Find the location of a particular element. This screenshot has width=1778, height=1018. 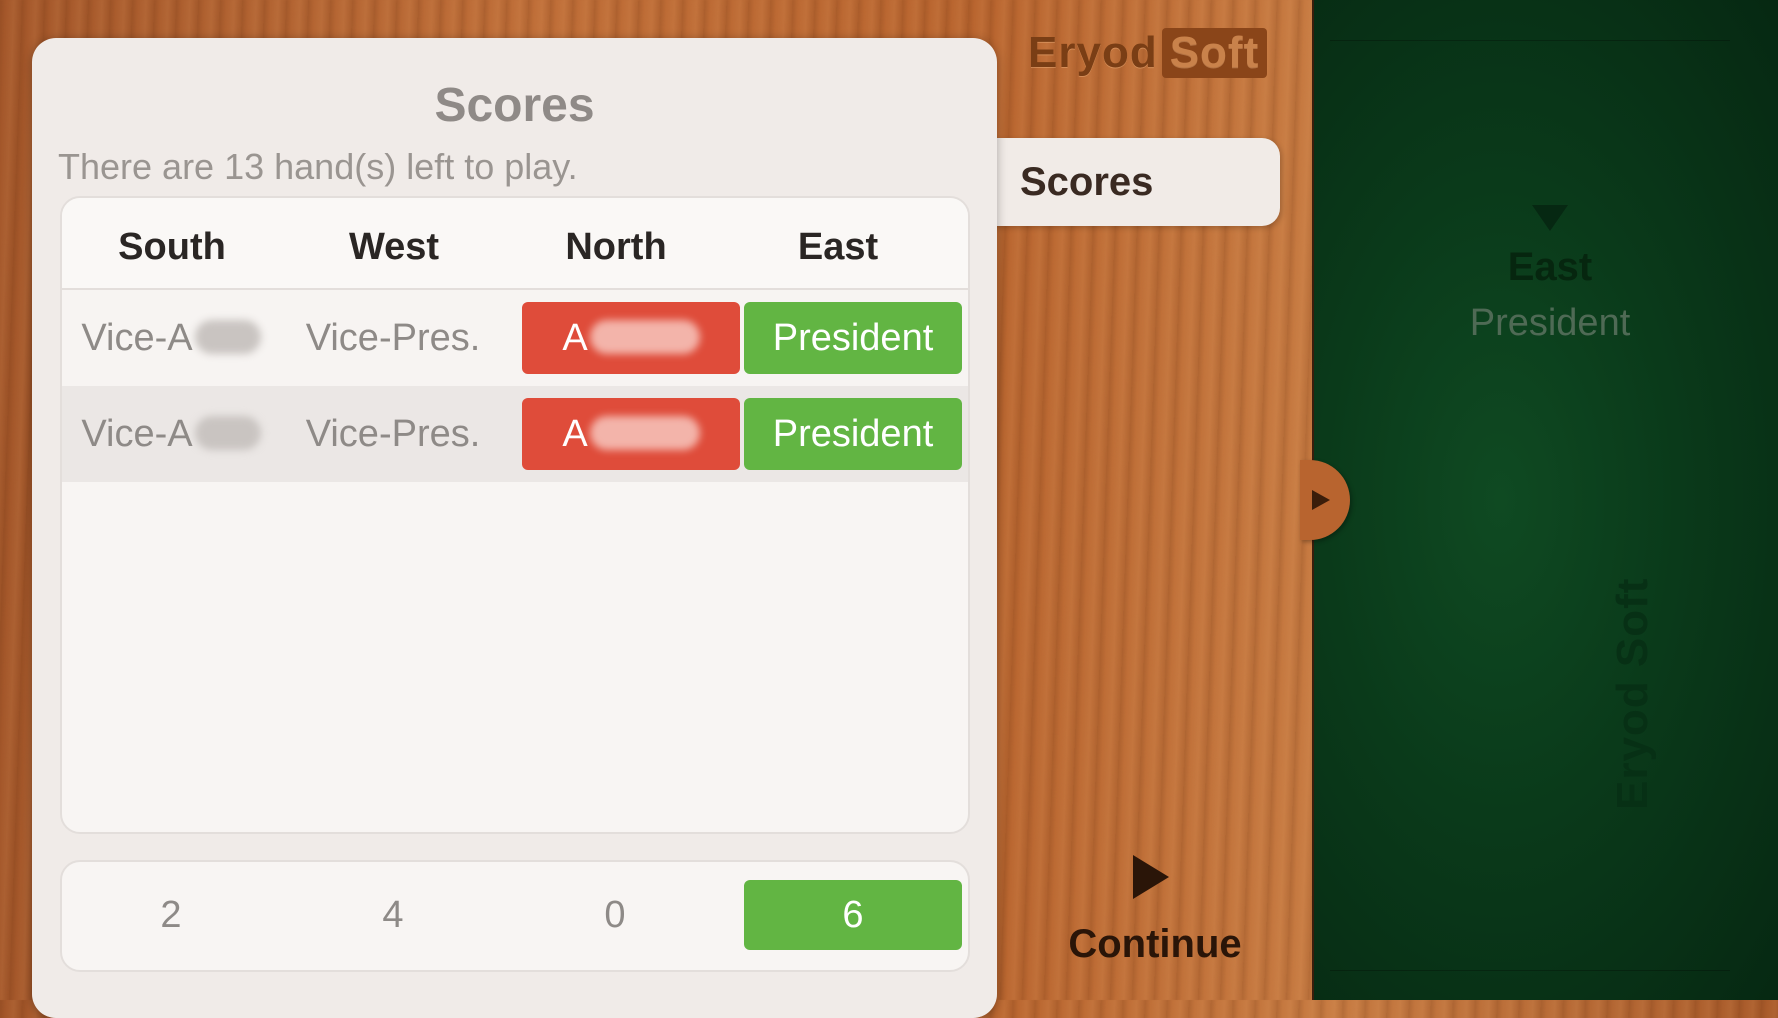

turn-indicator-icon is located at coordinates (1550, 218).